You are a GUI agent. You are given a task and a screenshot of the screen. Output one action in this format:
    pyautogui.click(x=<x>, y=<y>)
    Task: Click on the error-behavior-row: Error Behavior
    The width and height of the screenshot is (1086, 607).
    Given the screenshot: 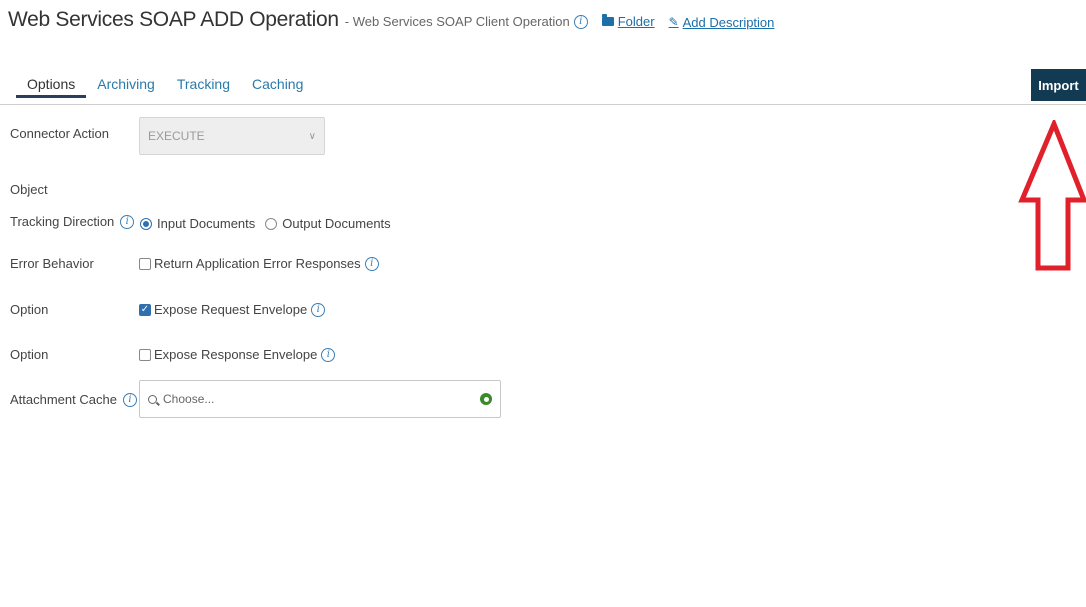 What is the action you would take?
    pyautogui.click(x=52, y=263)
    